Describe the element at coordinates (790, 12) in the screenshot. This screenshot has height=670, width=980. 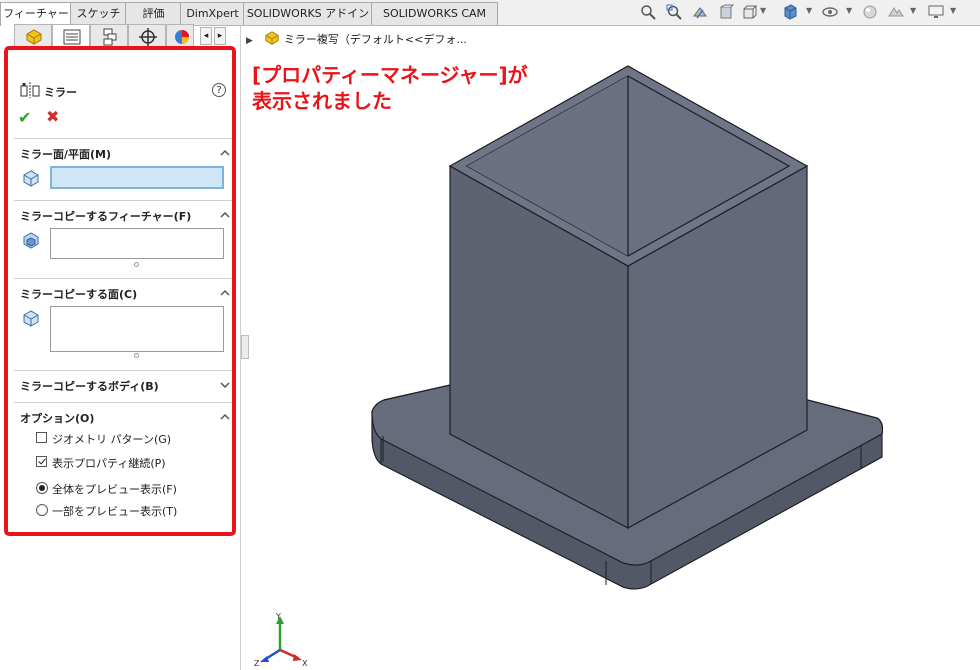
I see `display-style-icon` at that location.